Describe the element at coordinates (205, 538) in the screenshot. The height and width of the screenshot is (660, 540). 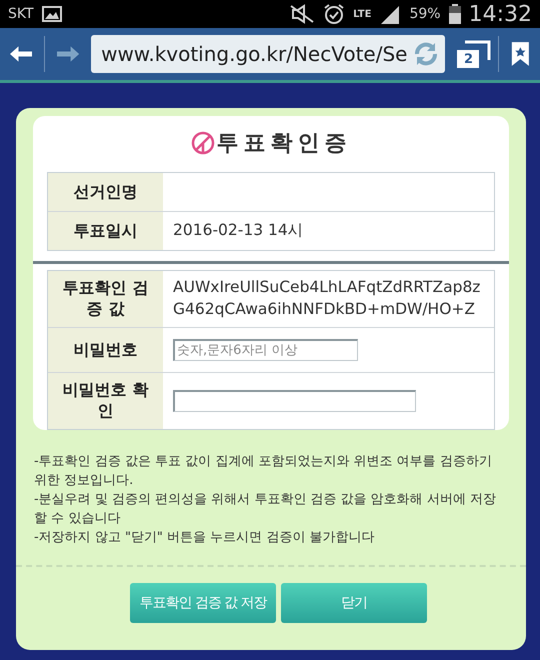
I see `note-text: -저장하지 않고 "닫기" 버튼을 누르시면 검증이 불가합니다` at that location.